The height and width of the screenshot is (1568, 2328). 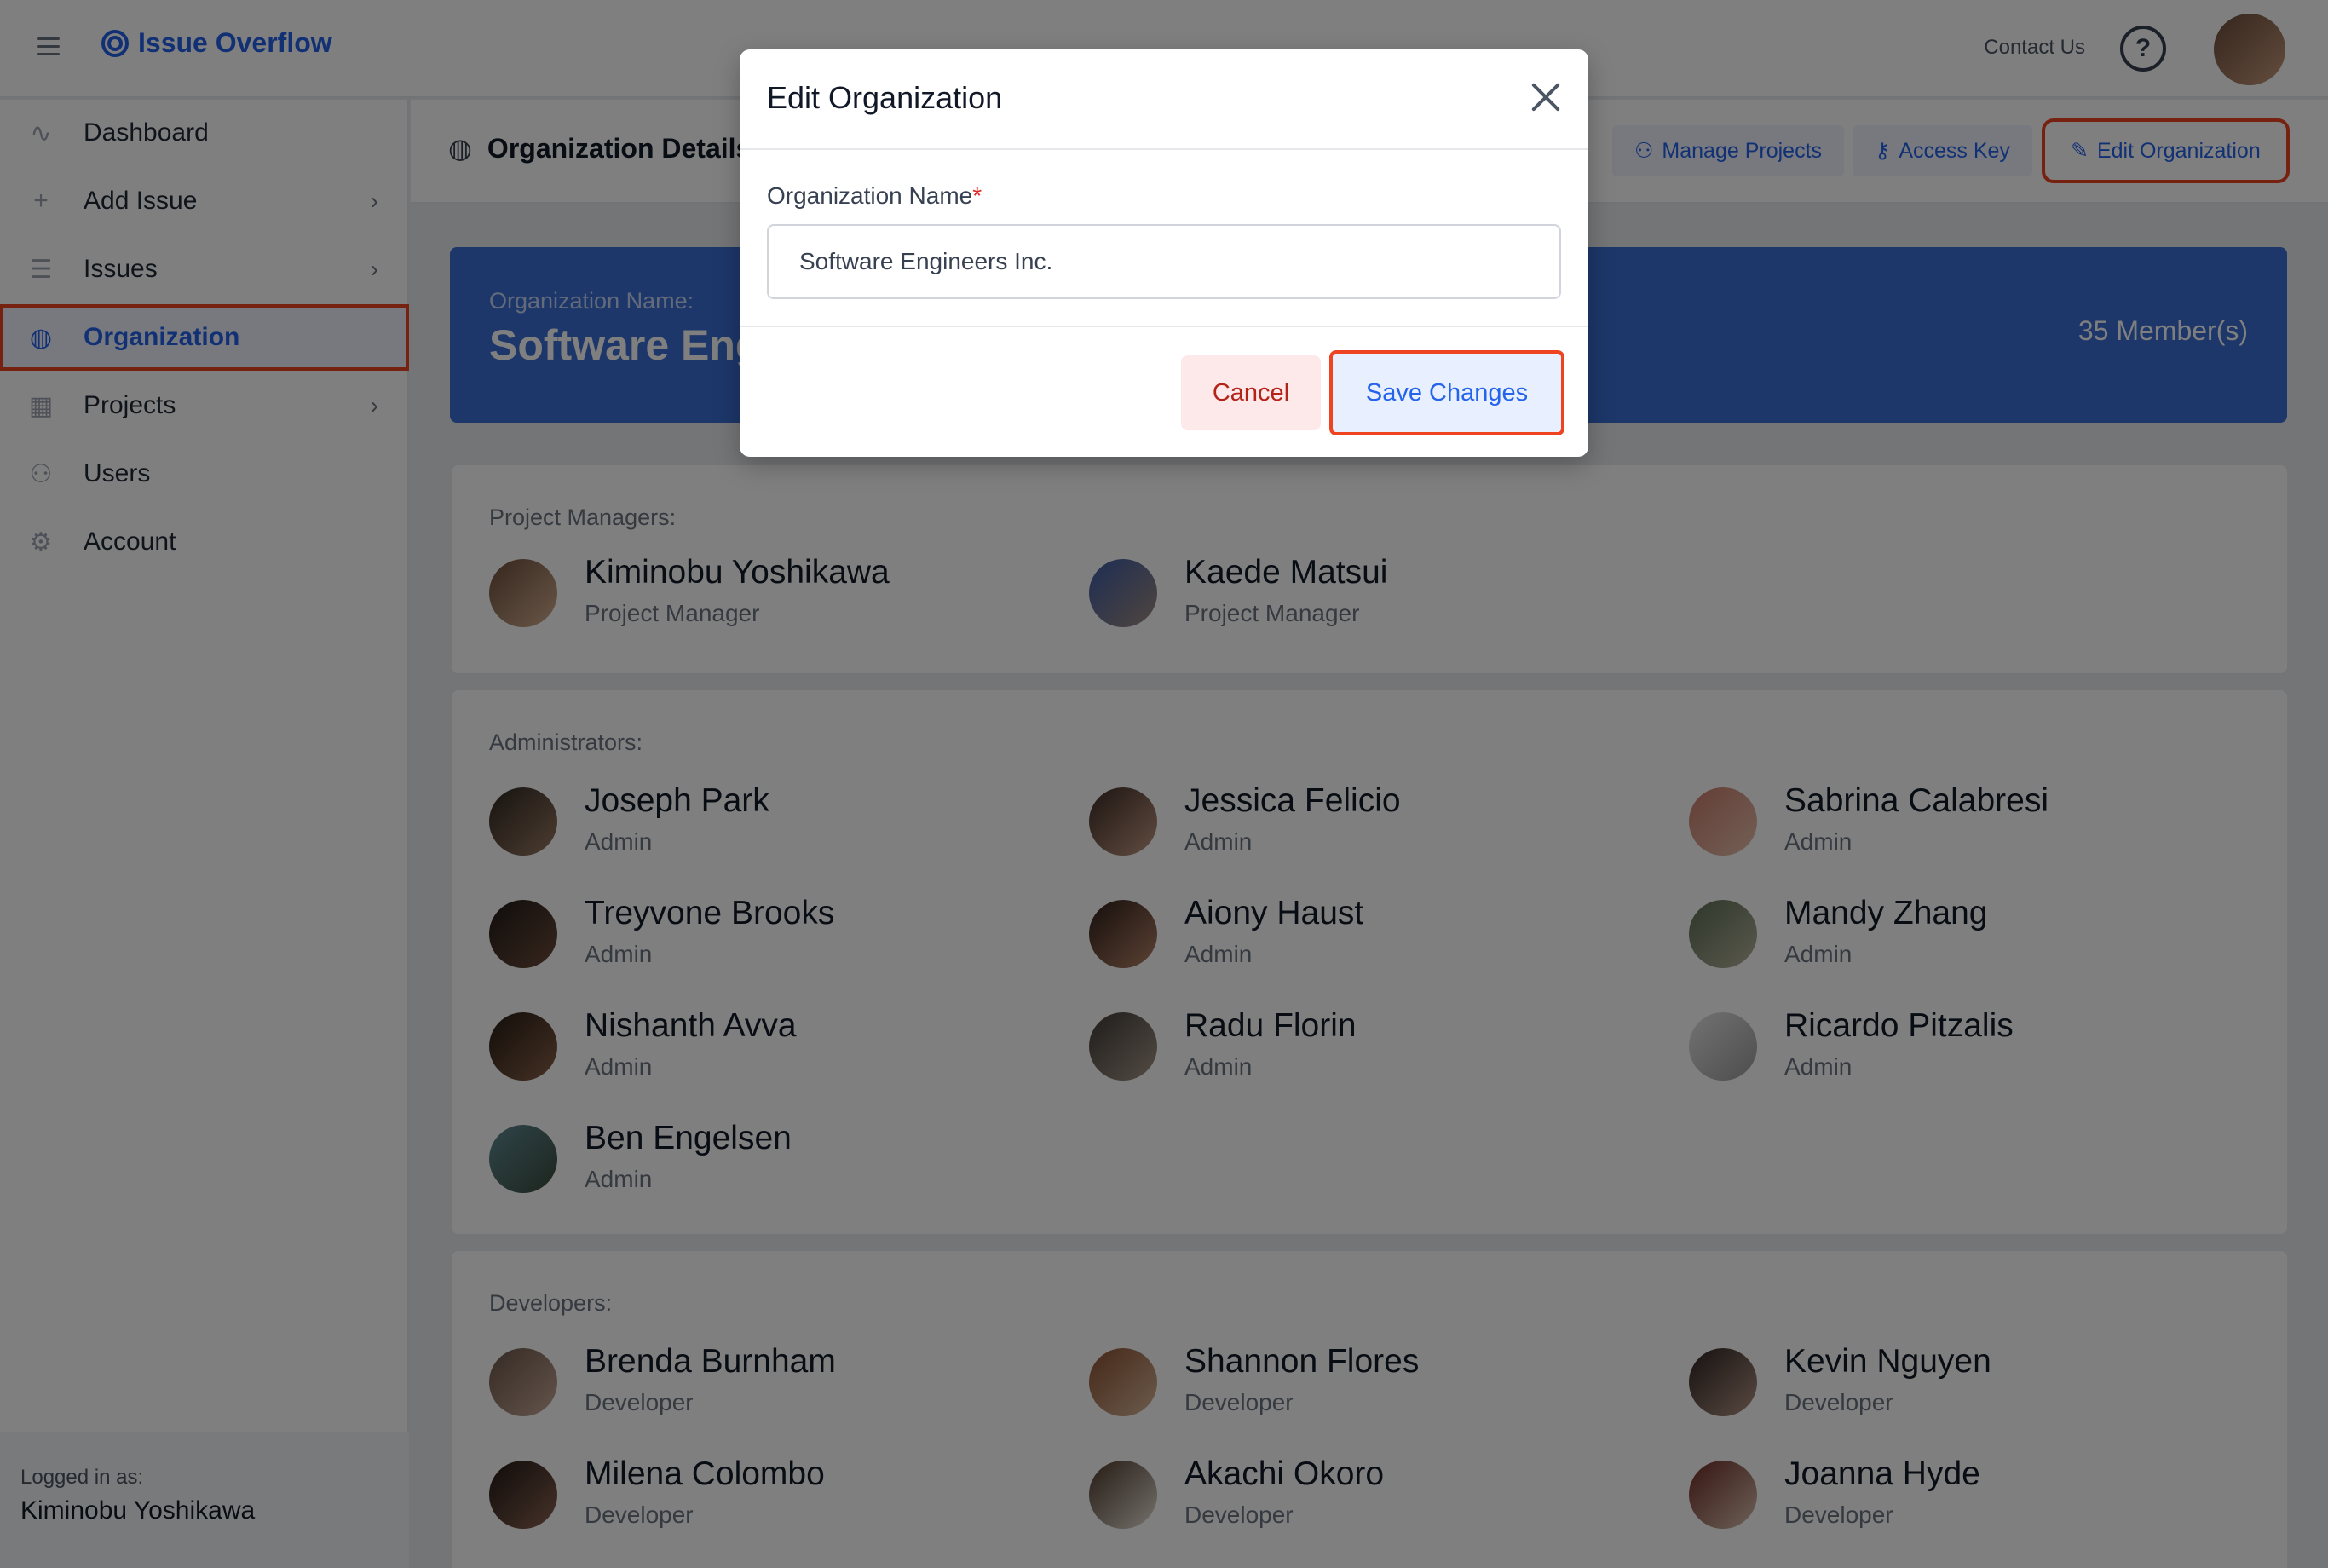 What do you see at coordinates (977, 195) in the screenshot?
I see `required-marker: *` at bounding box center [977, 195].